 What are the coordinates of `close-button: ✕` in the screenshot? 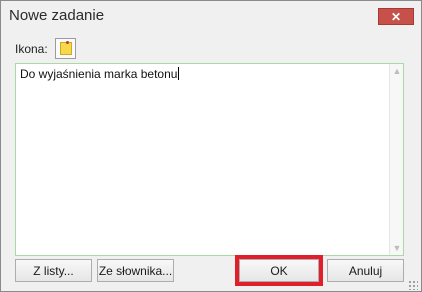 It's located at (396, 16).